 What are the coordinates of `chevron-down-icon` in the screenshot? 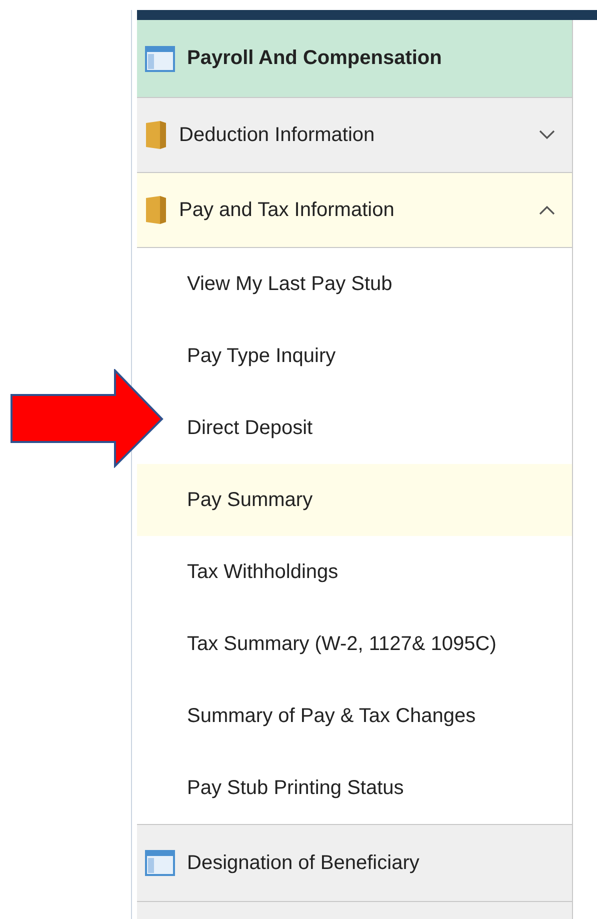 It's located at (547, 135).